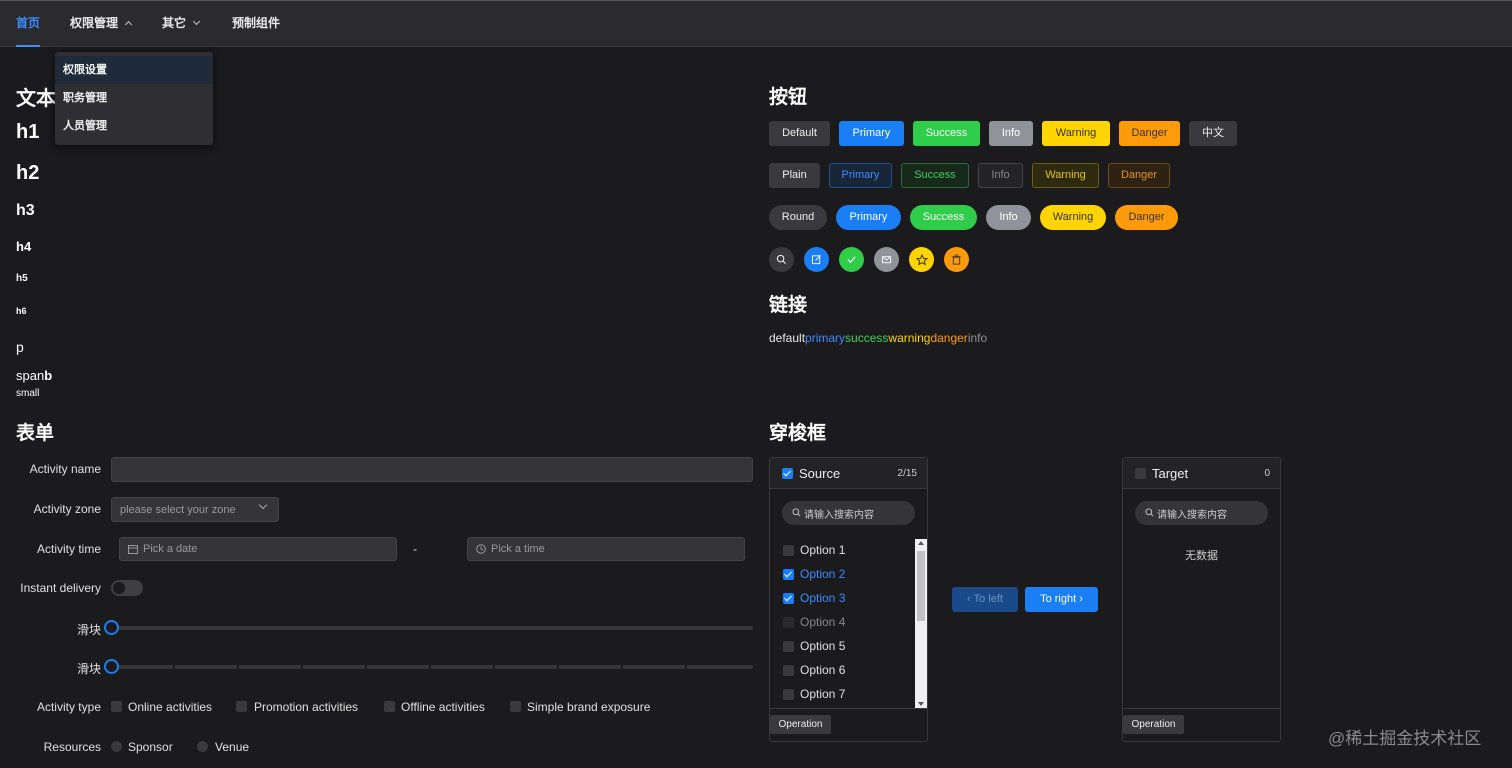 The image size is (1512, 768). I want to click on resource-radio-venue, so click(202, 746).